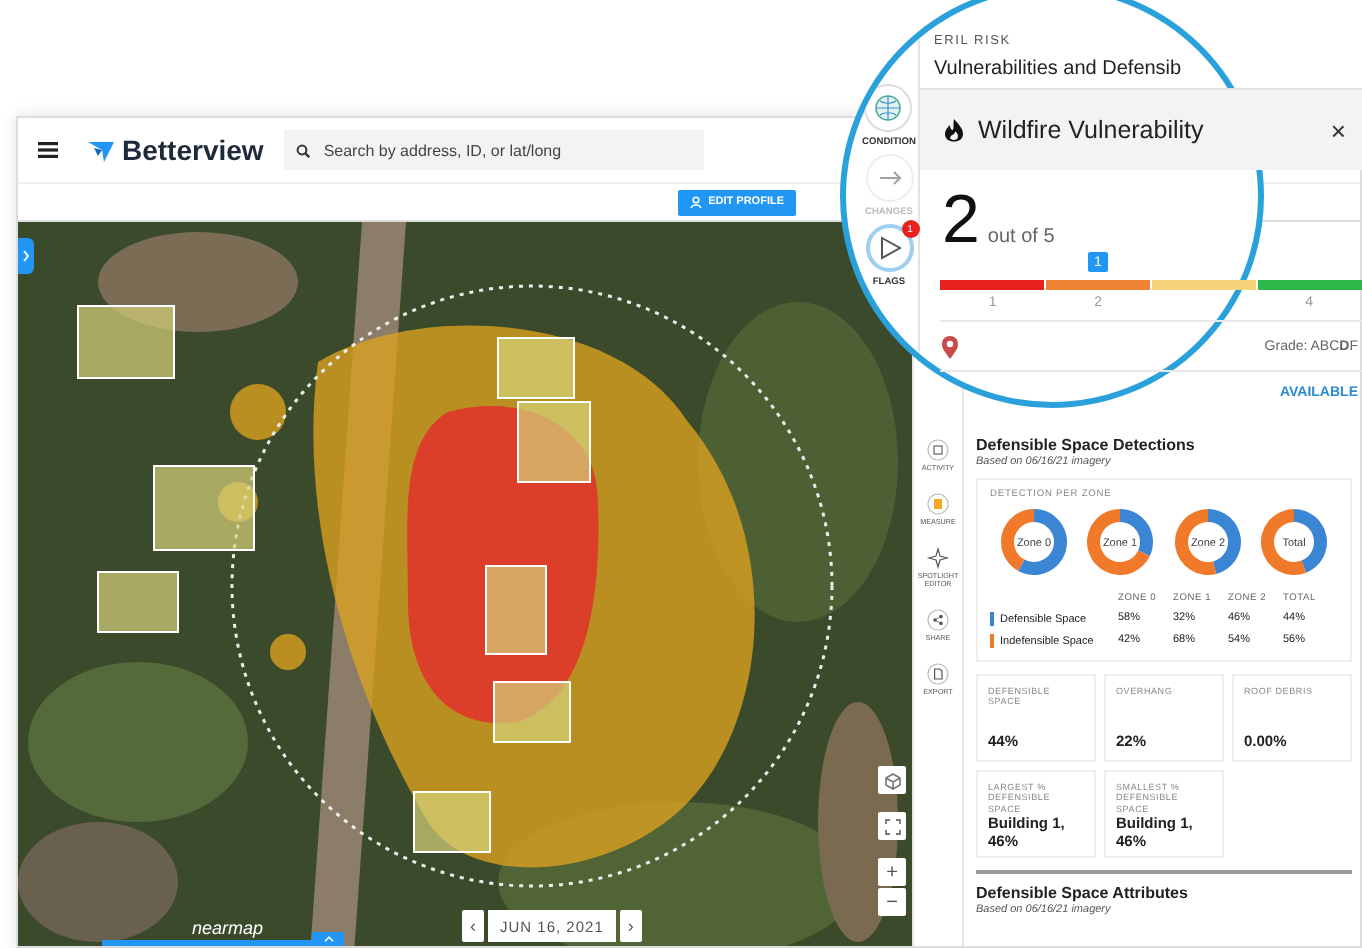 The height and width of the screenshot is (948, 1362). I want to click on section-title: Defensible Space Attributes, so click(1083, 893).